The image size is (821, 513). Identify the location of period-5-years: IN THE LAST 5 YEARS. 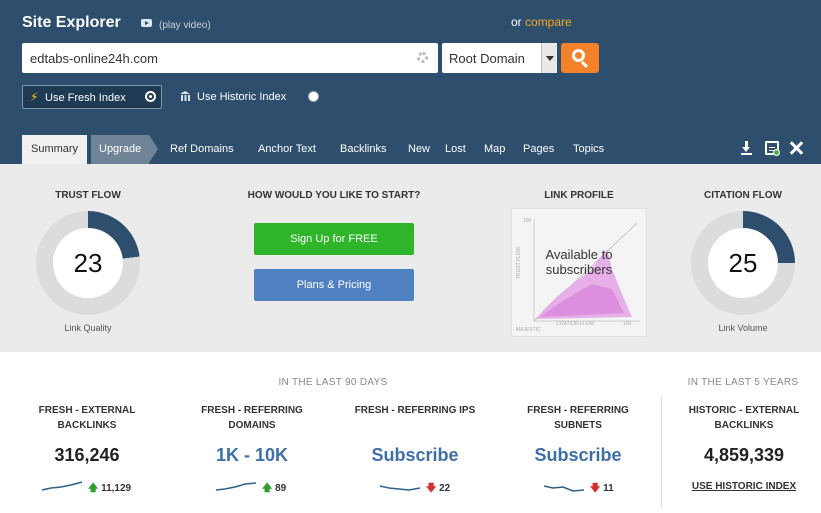
(743, 382).